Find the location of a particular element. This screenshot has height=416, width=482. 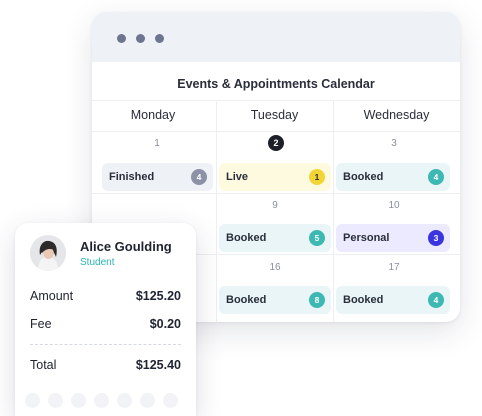

fee-label: Fee is located at coordinates (41, 324).